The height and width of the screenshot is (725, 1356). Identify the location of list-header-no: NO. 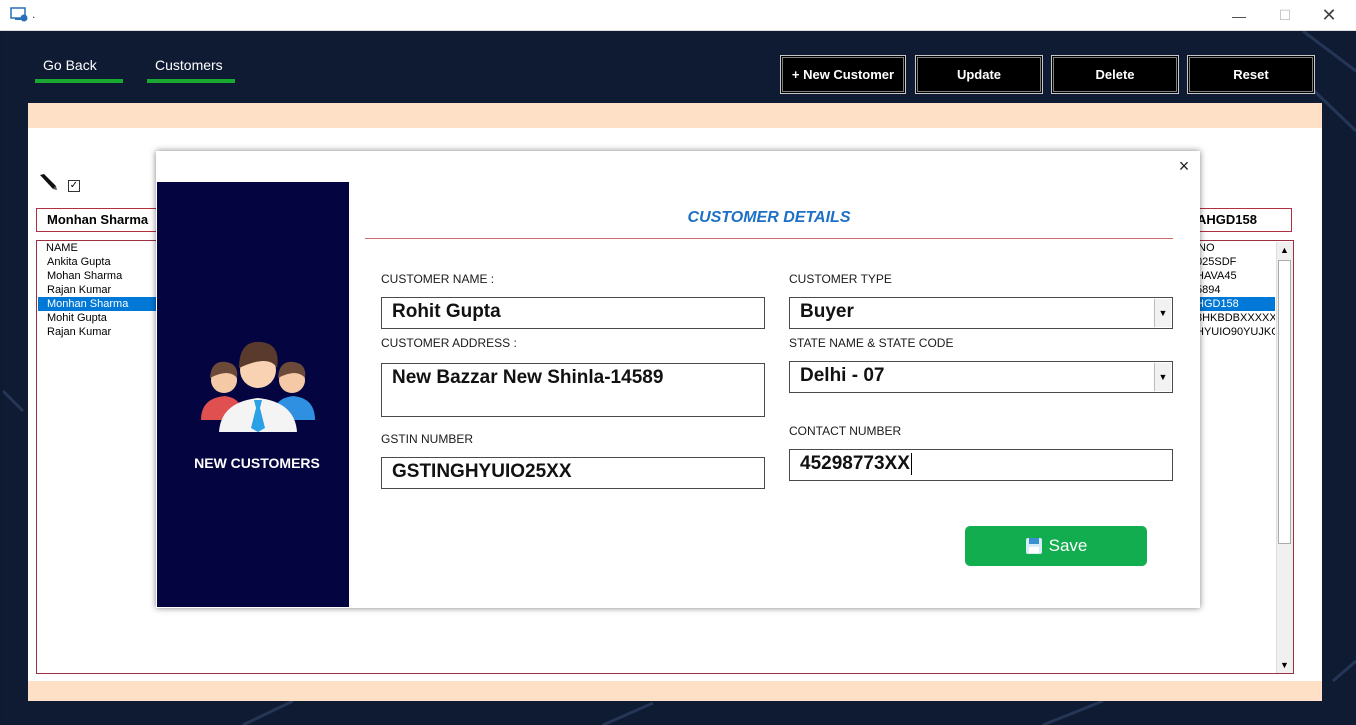
(1206, 248).